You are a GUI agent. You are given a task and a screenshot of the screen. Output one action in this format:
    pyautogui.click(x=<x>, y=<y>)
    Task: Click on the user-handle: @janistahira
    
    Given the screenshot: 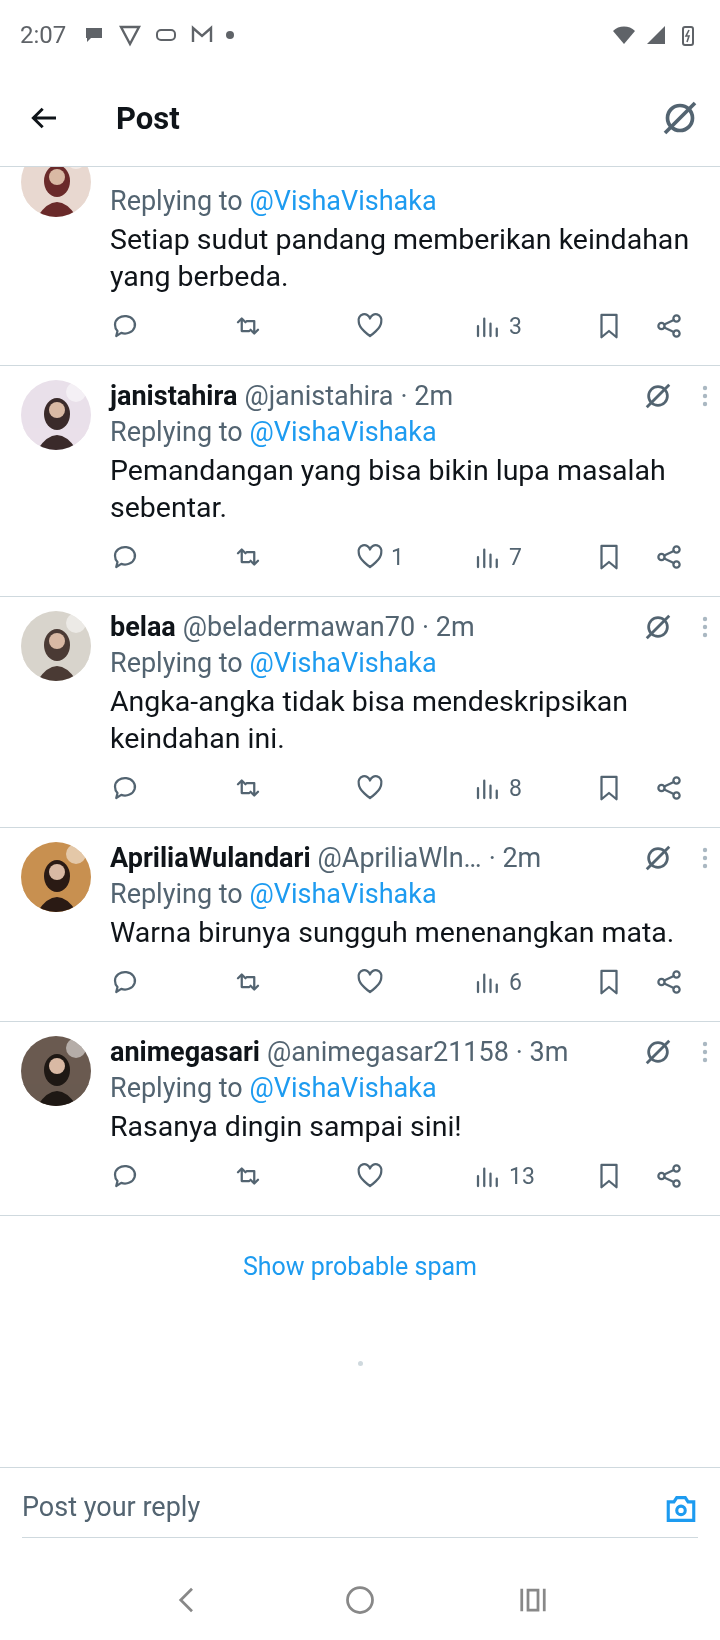 What is the action you would take?
    pyautogui.click(x=319, y=396)
    